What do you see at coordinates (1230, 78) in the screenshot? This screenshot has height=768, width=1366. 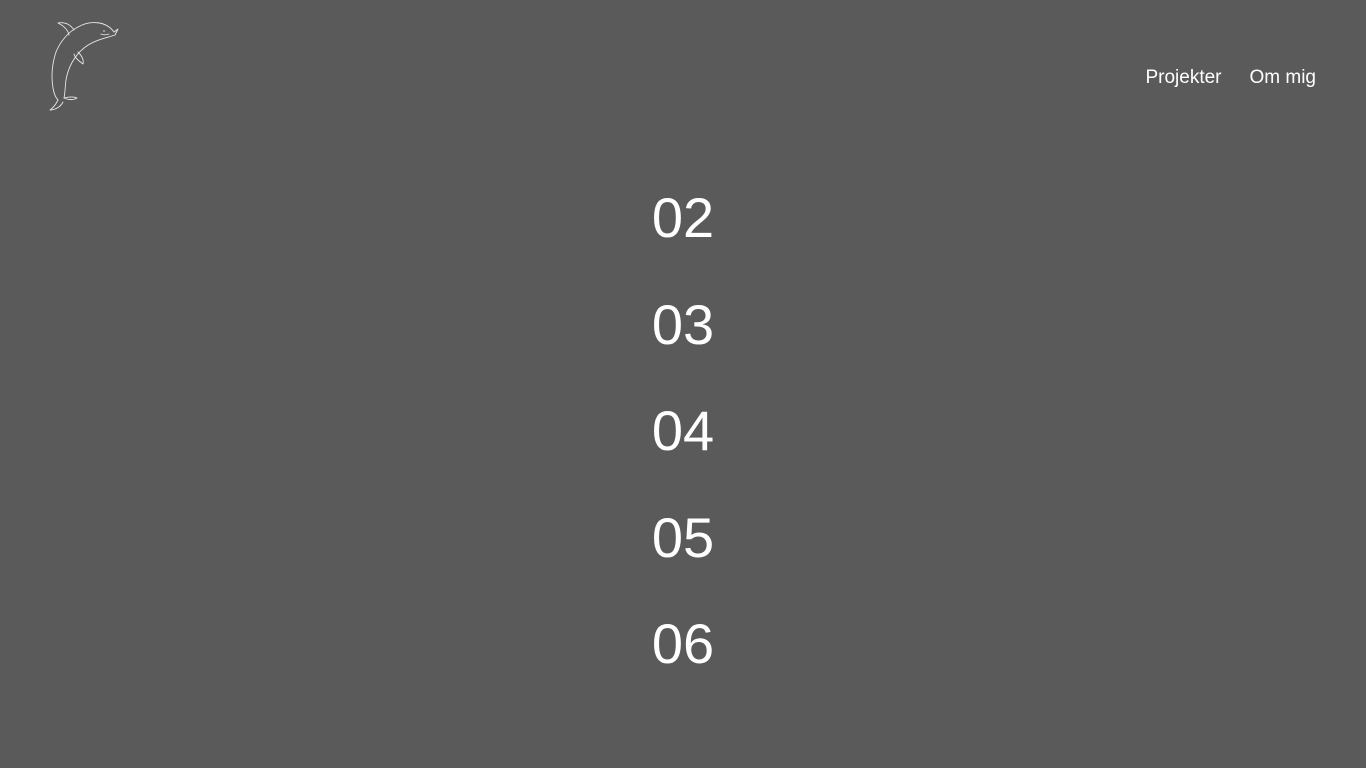 I see `main-nav: Projekter Om mig` at bounding box center [1230, 78].